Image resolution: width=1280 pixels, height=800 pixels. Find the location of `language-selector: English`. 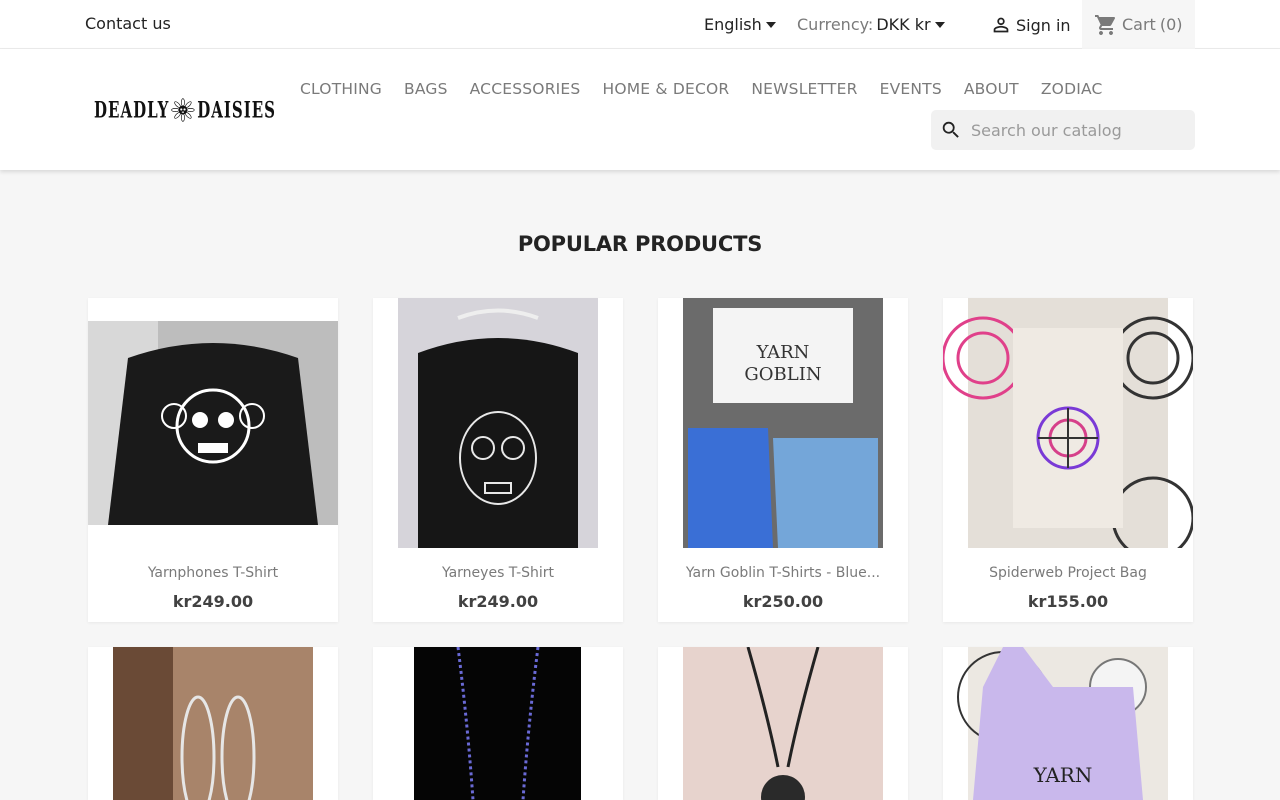

language-selector: English is located at coordinates (740, 24).